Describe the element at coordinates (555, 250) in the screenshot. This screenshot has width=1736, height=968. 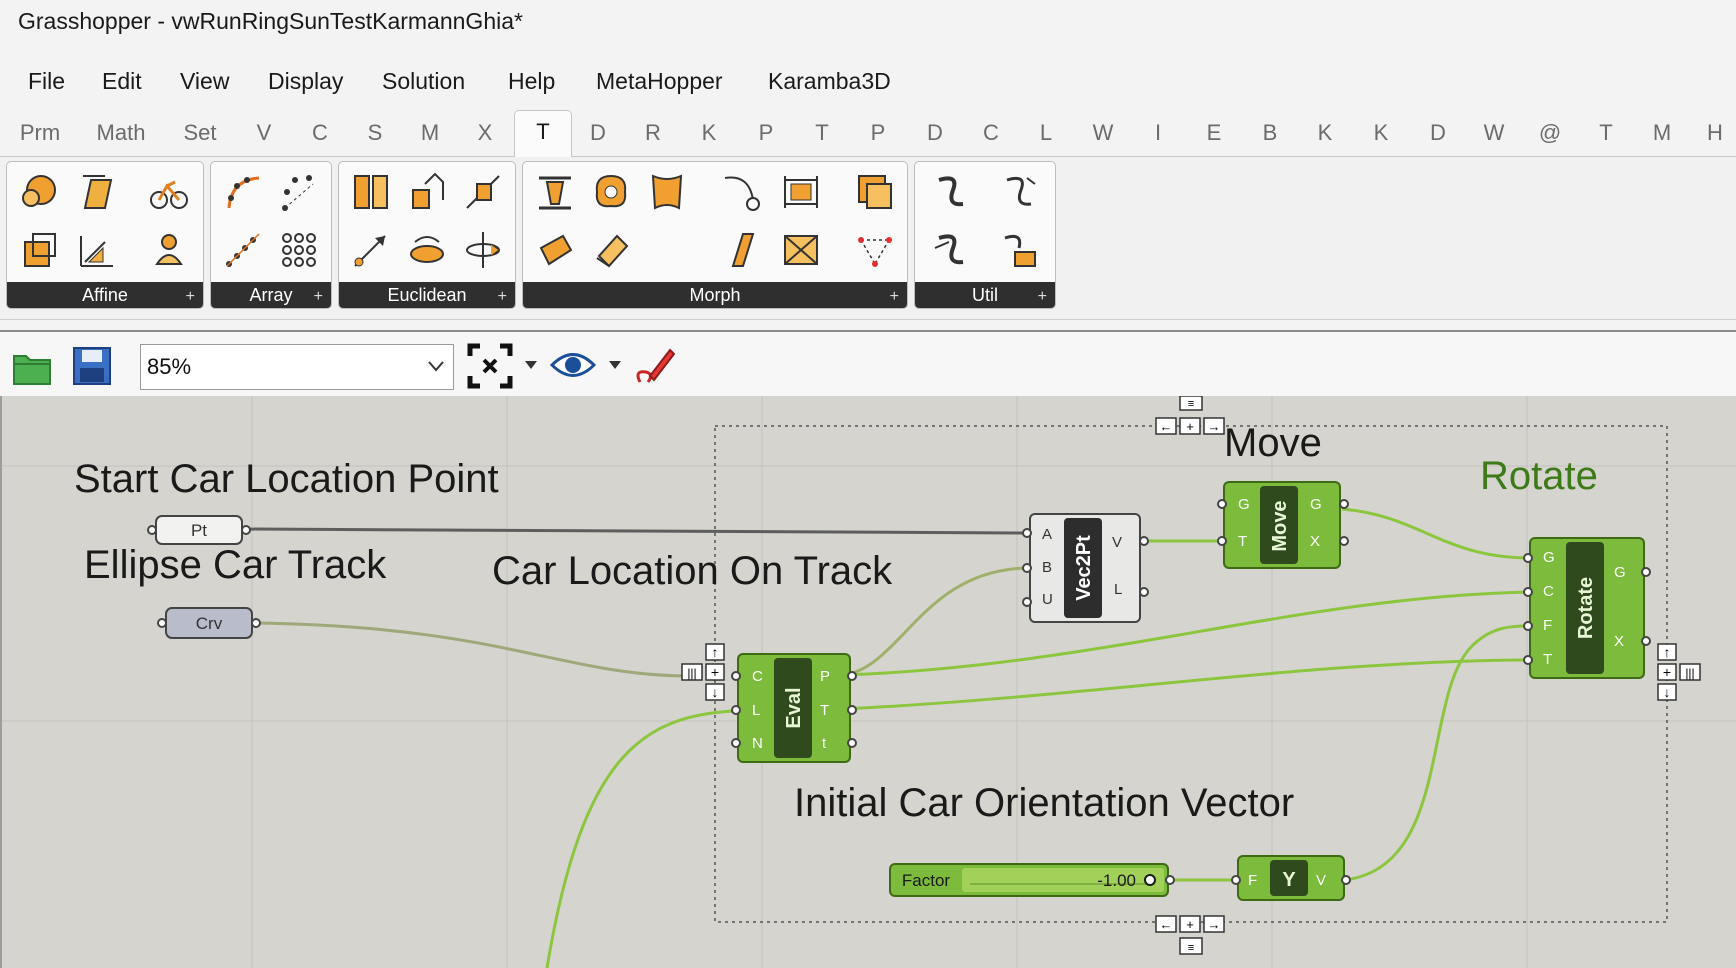
I see `twist-icon` at that location.